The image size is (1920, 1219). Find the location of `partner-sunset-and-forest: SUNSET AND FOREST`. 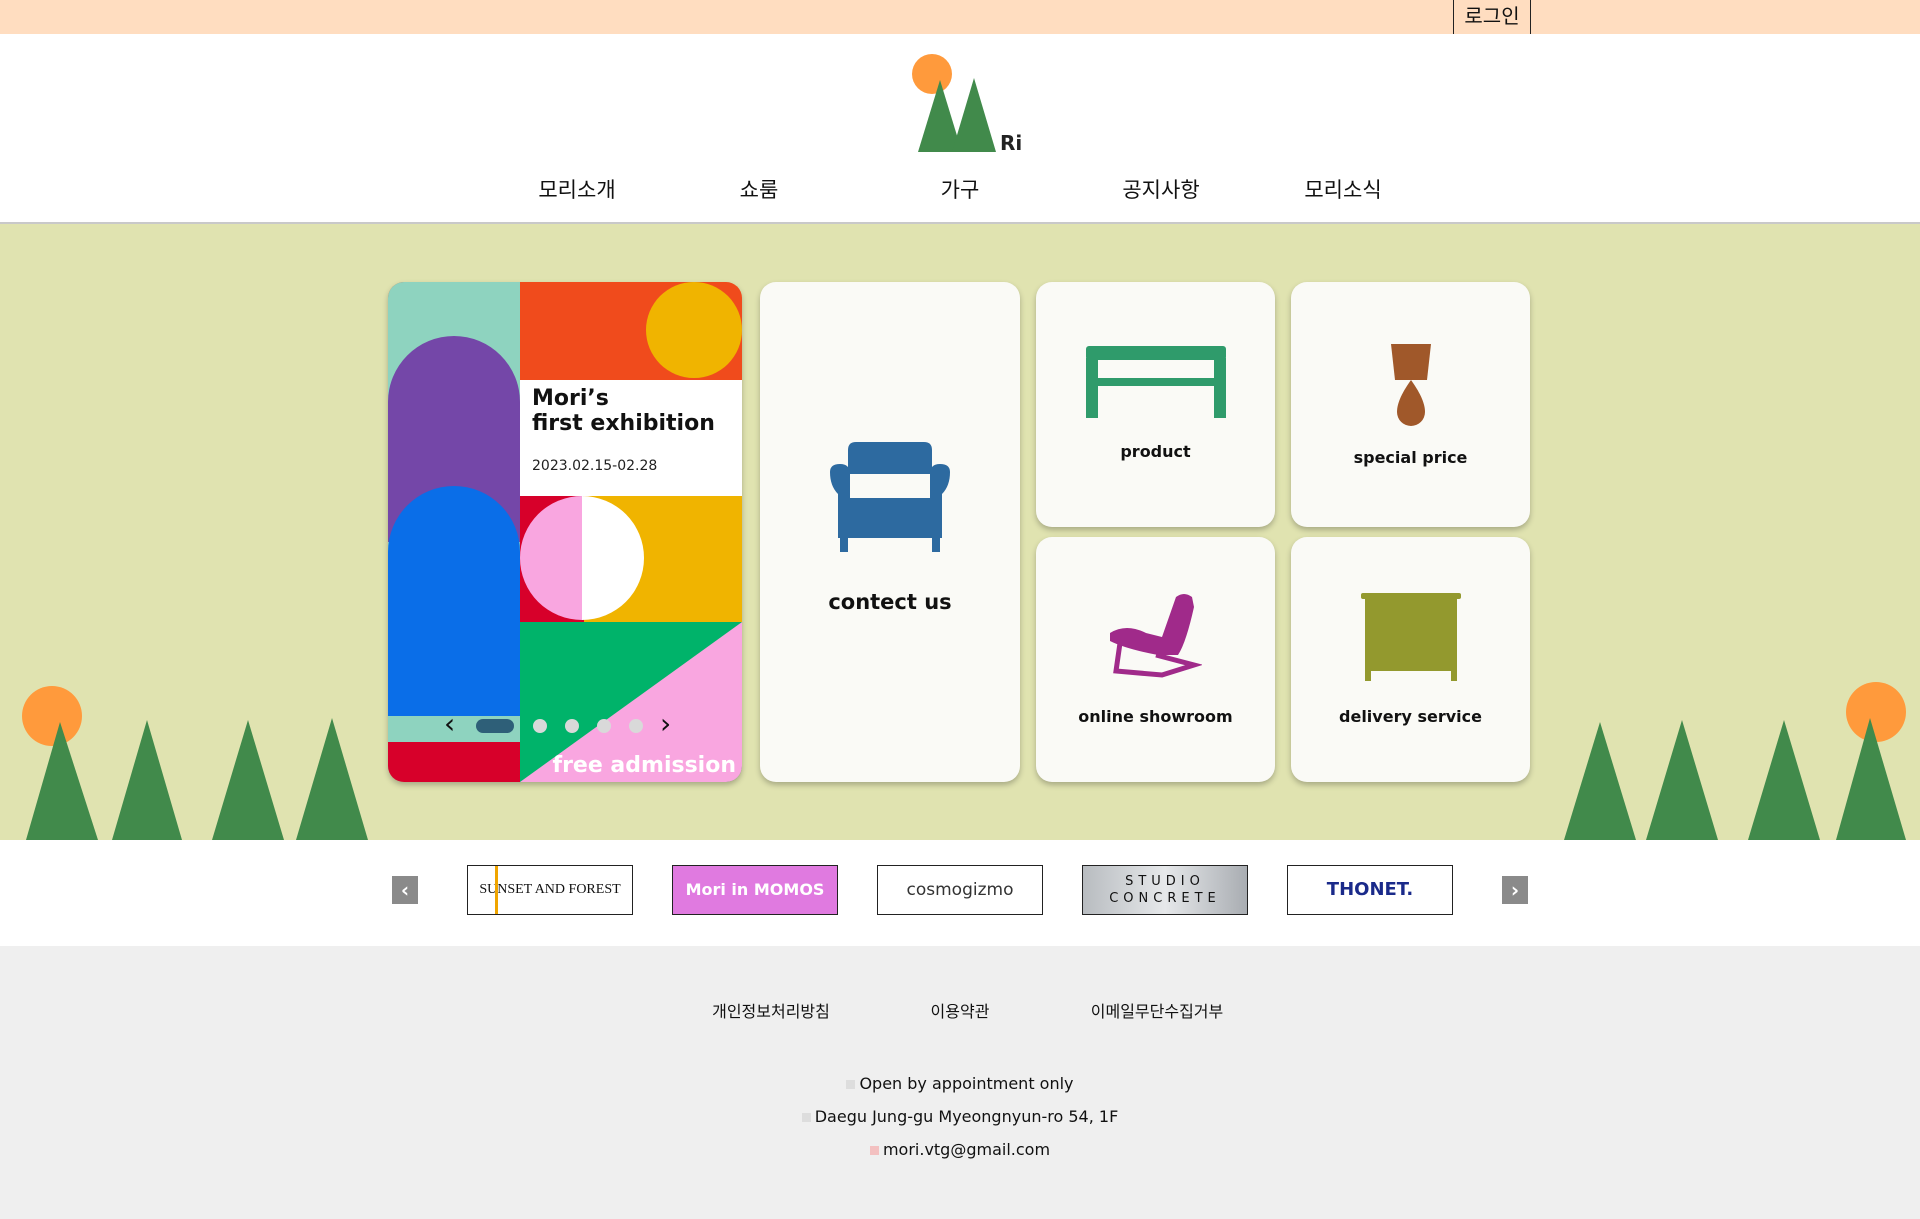

partner-sunset-and-forest: SUNSET AND FOREST is located at coordinates (550, 890).